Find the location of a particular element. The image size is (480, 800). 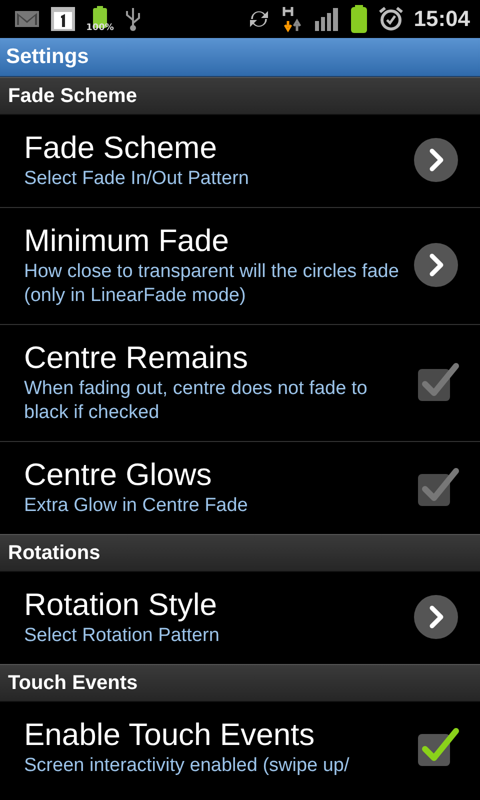

alarm-clock-icon is located at coordinates (391, 19).